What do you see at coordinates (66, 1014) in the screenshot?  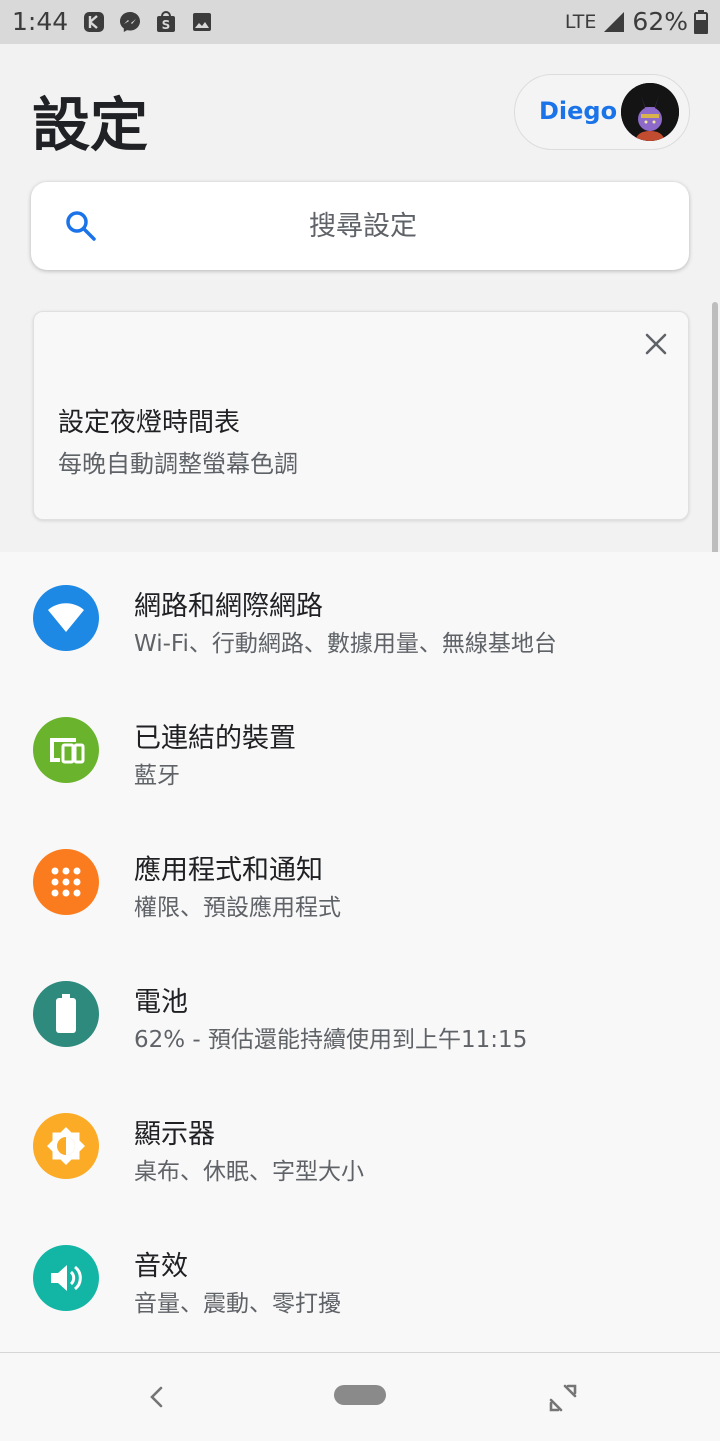 I see `battery-icon` at bounding box center [66, 1014].